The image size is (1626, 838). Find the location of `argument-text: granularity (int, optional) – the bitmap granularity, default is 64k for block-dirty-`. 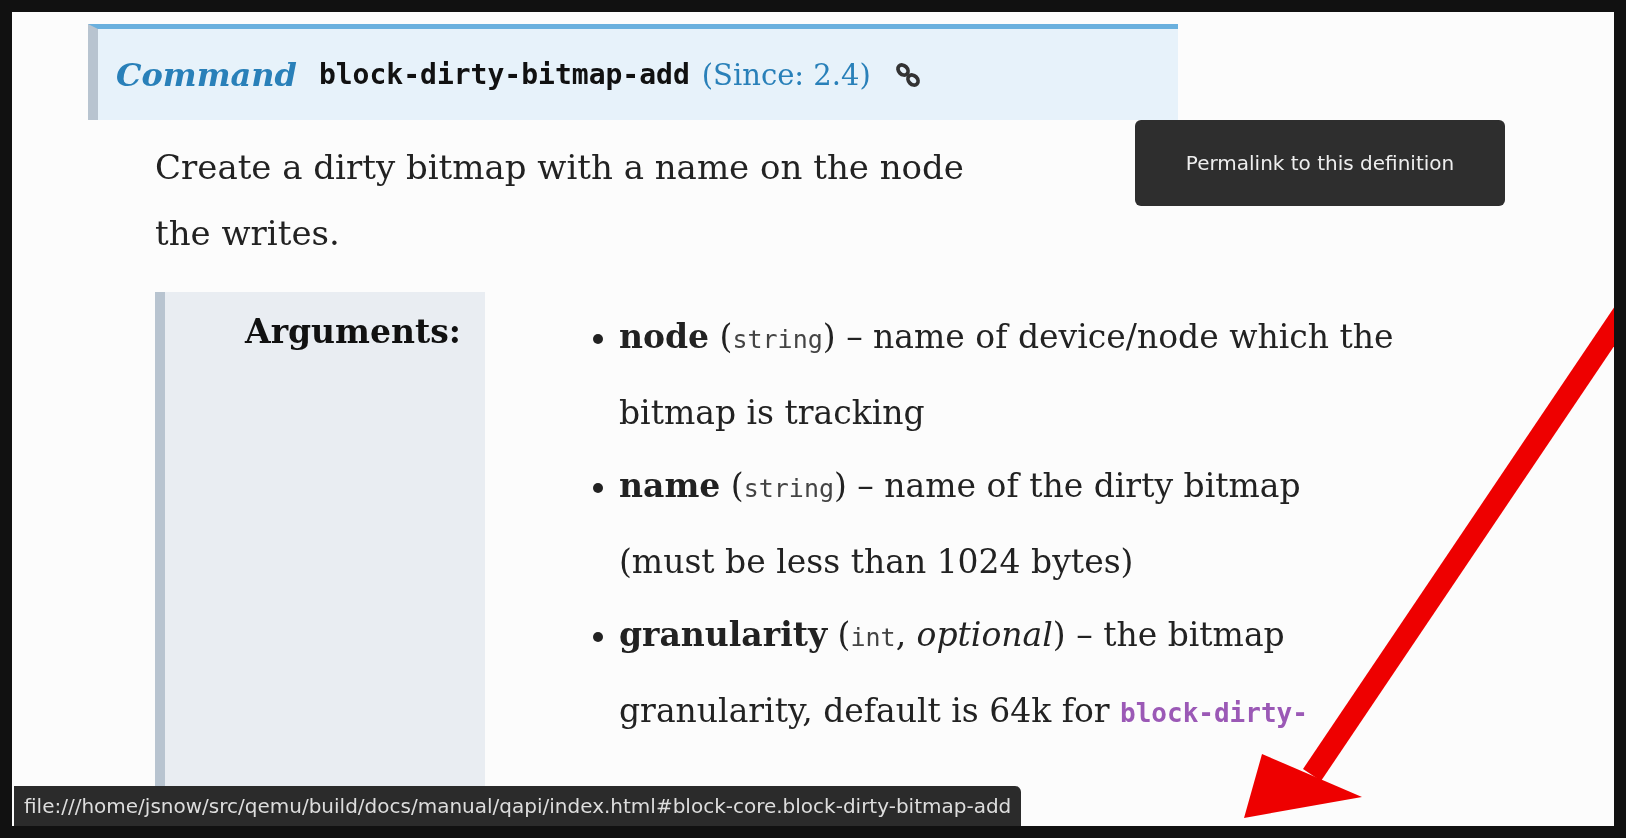

argument-text: granularity (int, optional) – the bitmap granularity, default is 64k for block-dirty- is located at coordinates (964, 673).